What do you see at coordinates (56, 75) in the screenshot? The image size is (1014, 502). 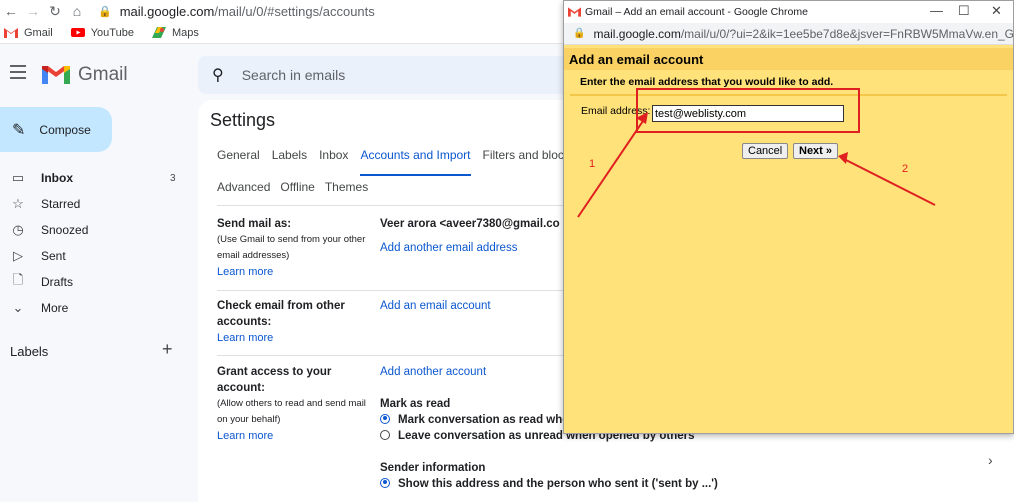 I see `gmail-logo-icon` at bounding box center [56, 75].